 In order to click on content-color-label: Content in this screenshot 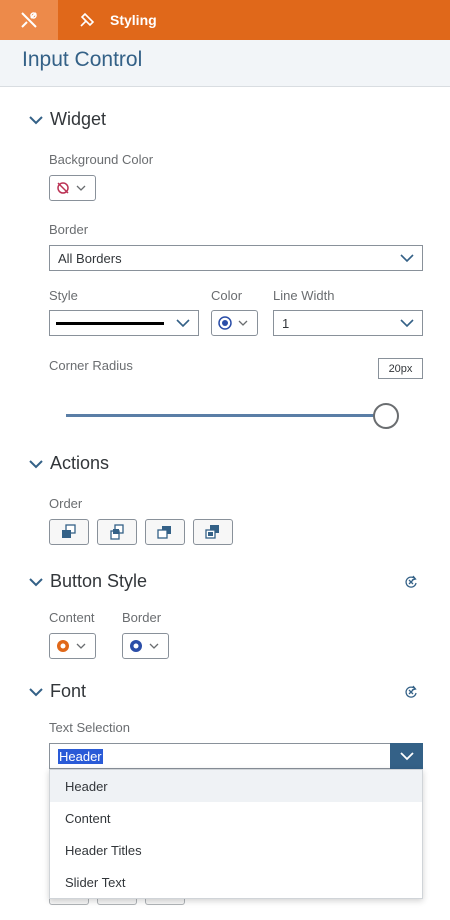, I will do `click(72, 617)`.